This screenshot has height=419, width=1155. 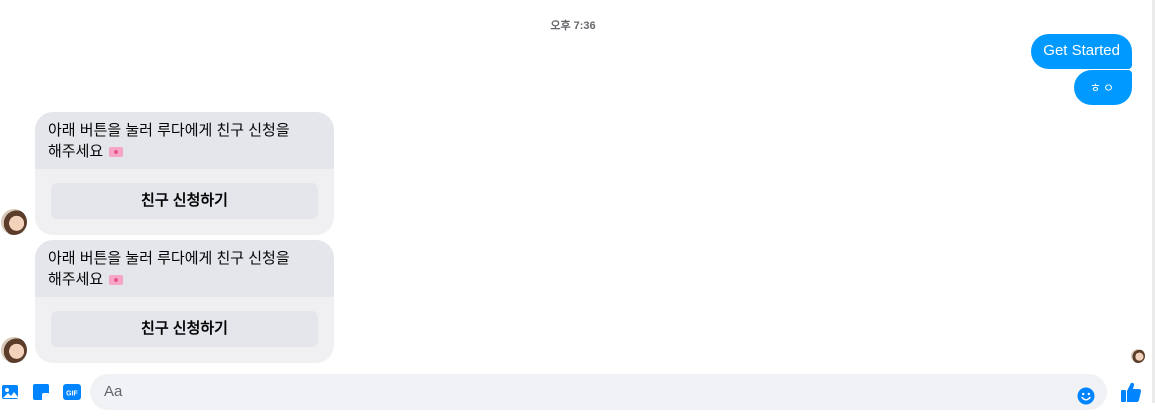 I want to click on message-input-placeholder: Aa, so click(x=113, y=391).